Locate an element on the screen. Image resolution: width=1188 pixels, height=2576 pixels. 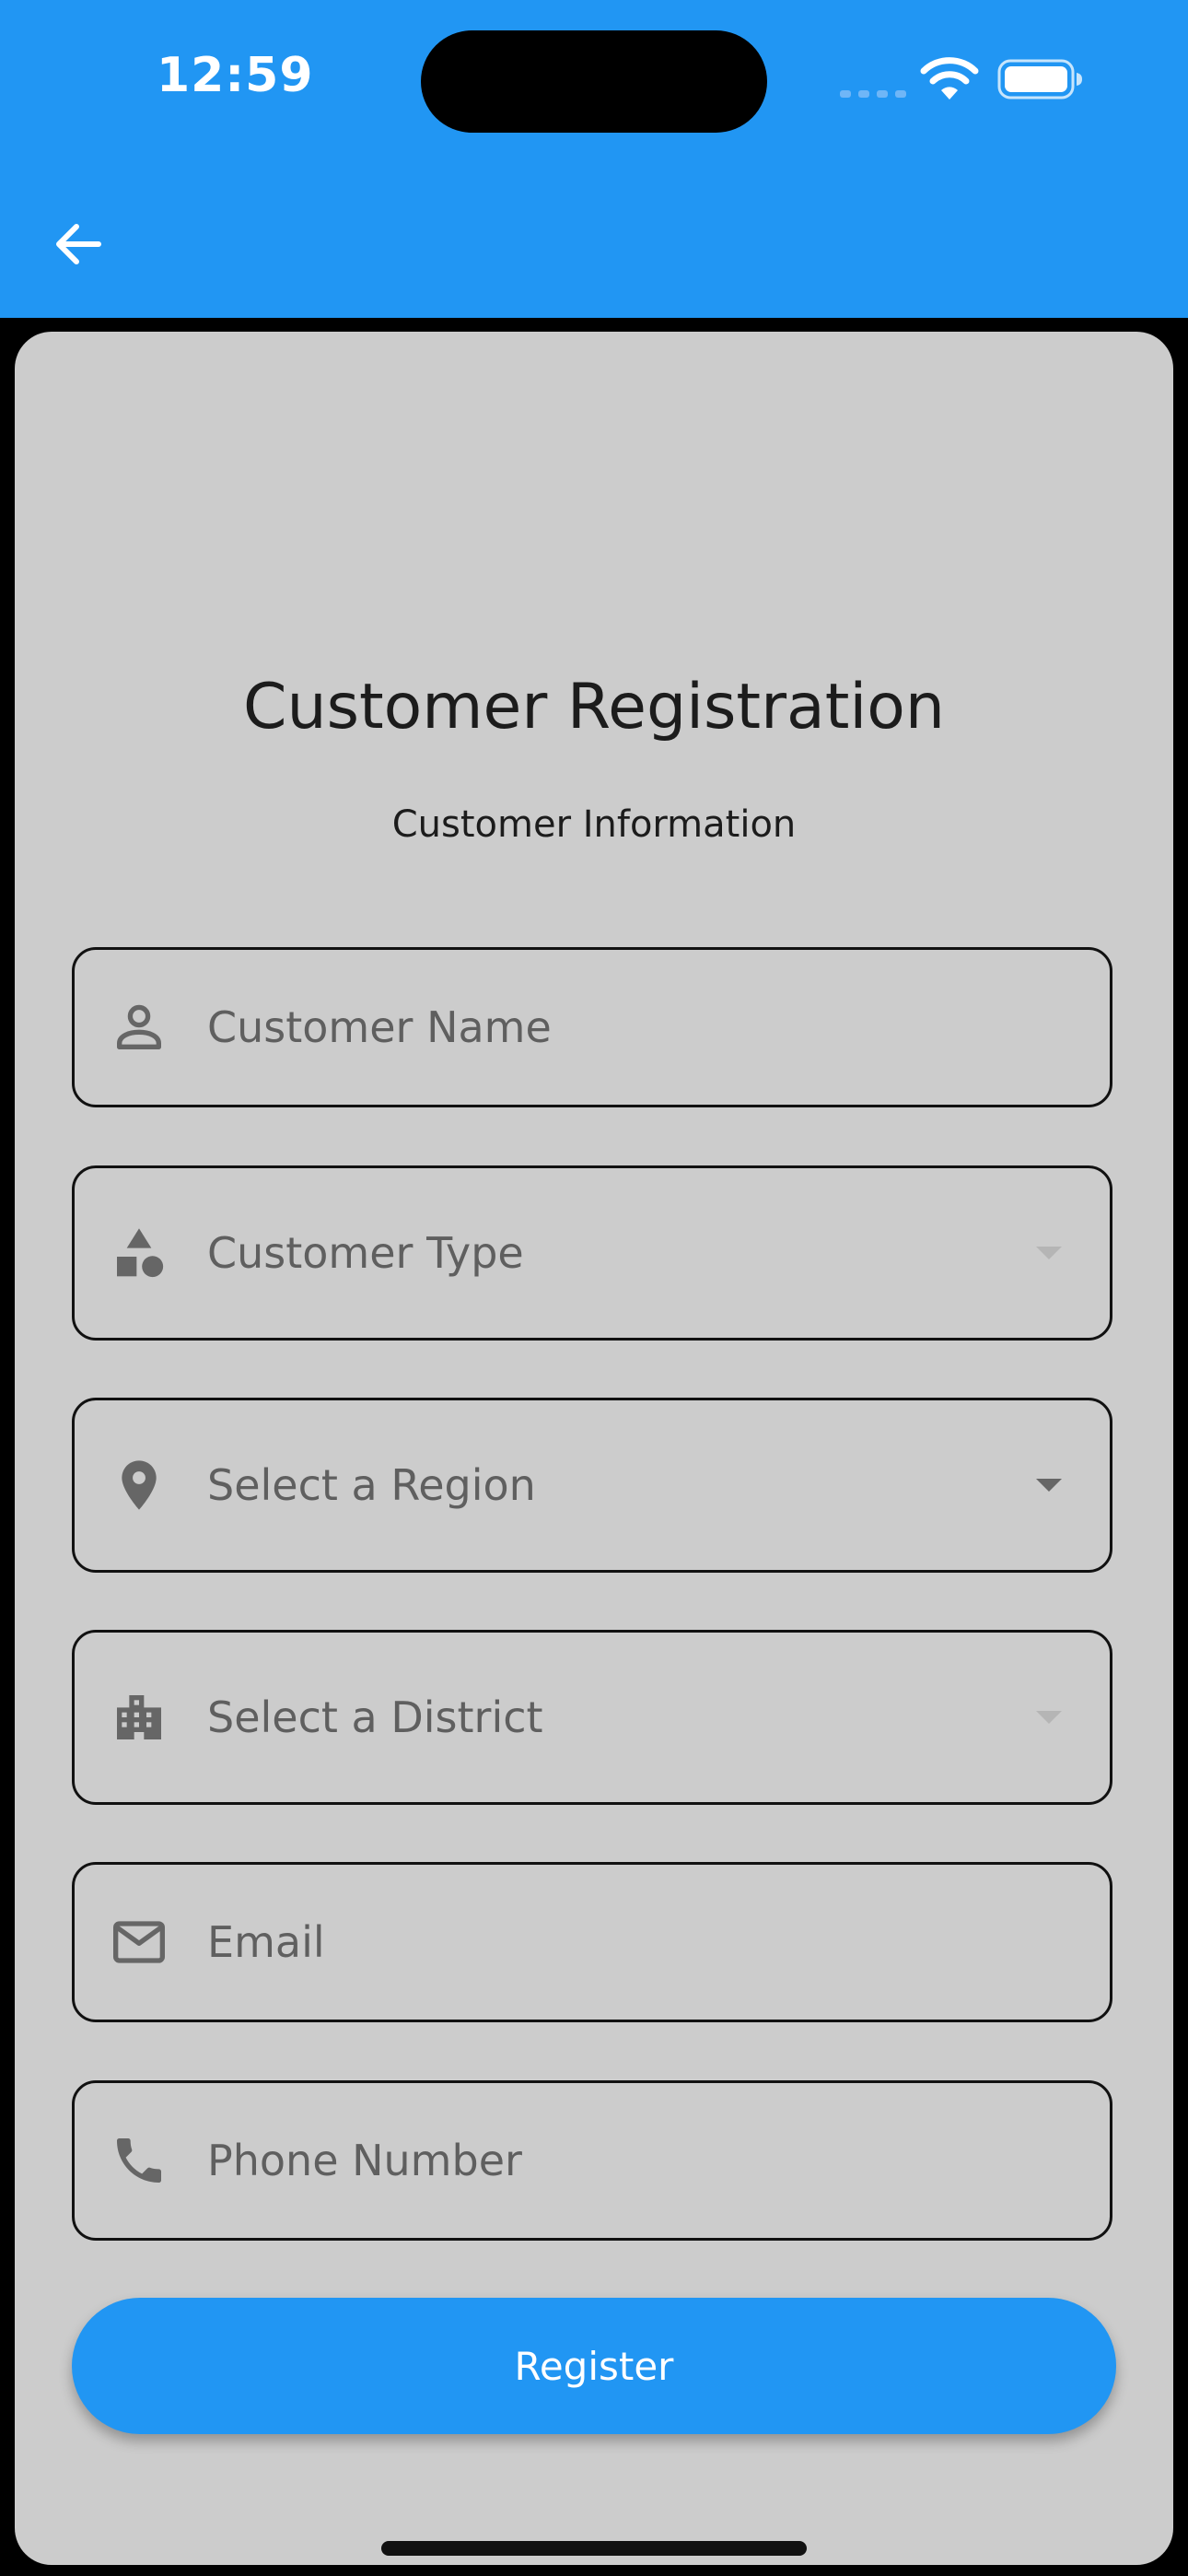
customer-name-field: Customer Name is located at coordinates (592, 1027).